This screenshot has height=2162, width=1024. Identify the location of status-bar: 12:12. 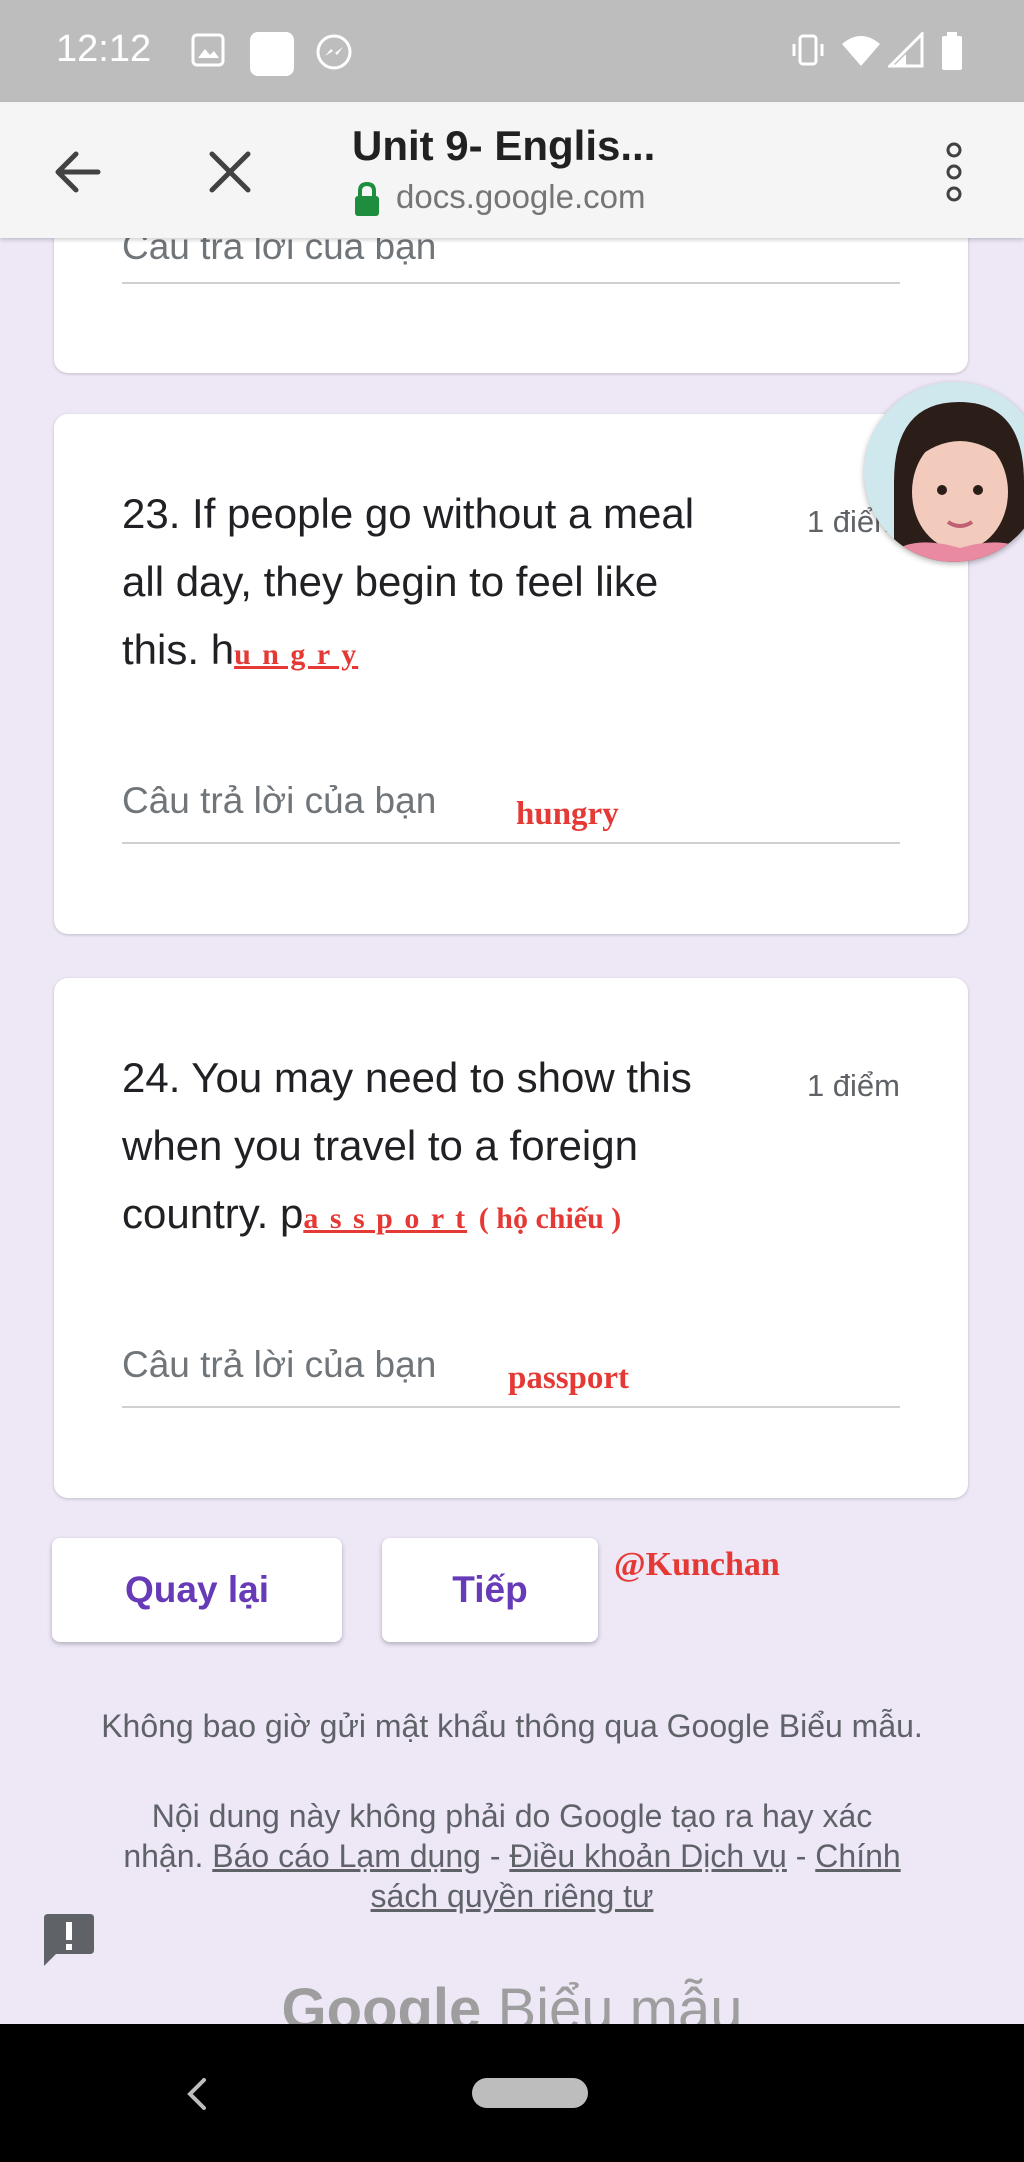
(512, 51).